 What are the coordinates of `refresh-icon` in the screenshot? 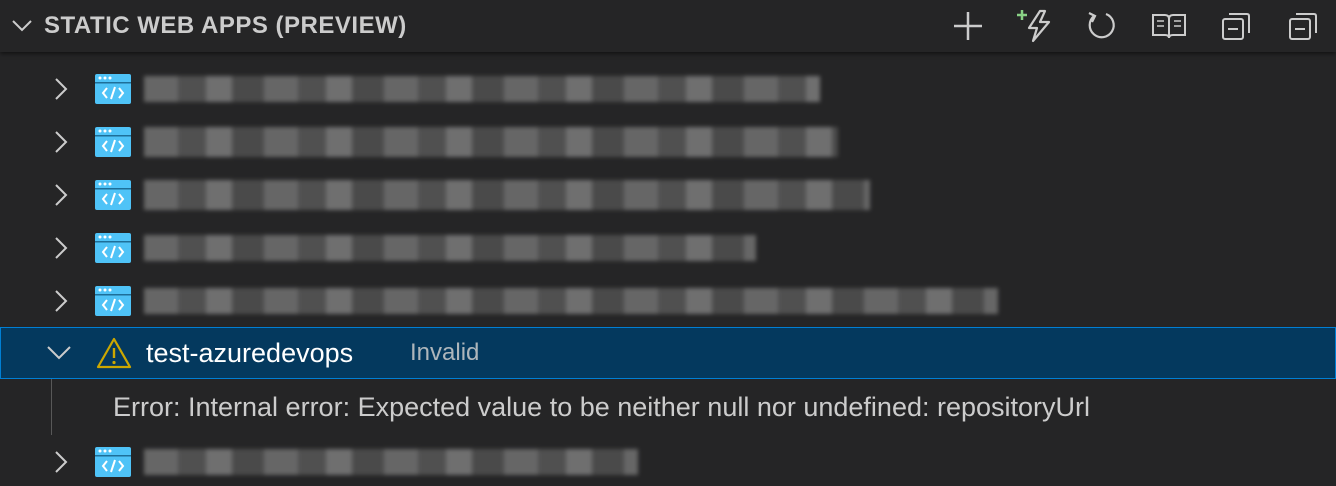 It's located at (1101, 26).